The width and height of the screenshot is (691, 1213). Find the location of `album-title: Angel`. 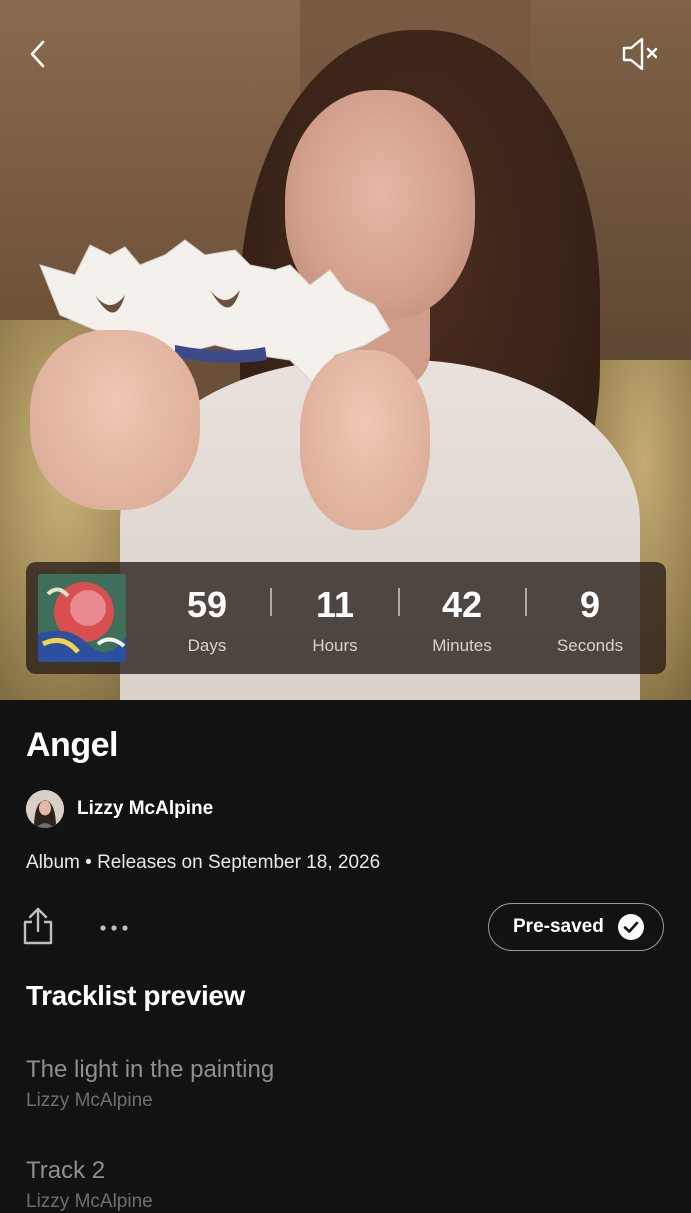

album-title: Angel is located at coordinates (72, 745).